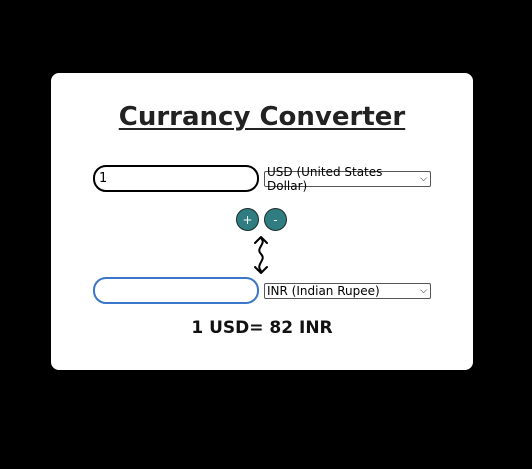  I want to click on from-currency-select: USD (United States Dollar) ⌵, so click(347, 179).